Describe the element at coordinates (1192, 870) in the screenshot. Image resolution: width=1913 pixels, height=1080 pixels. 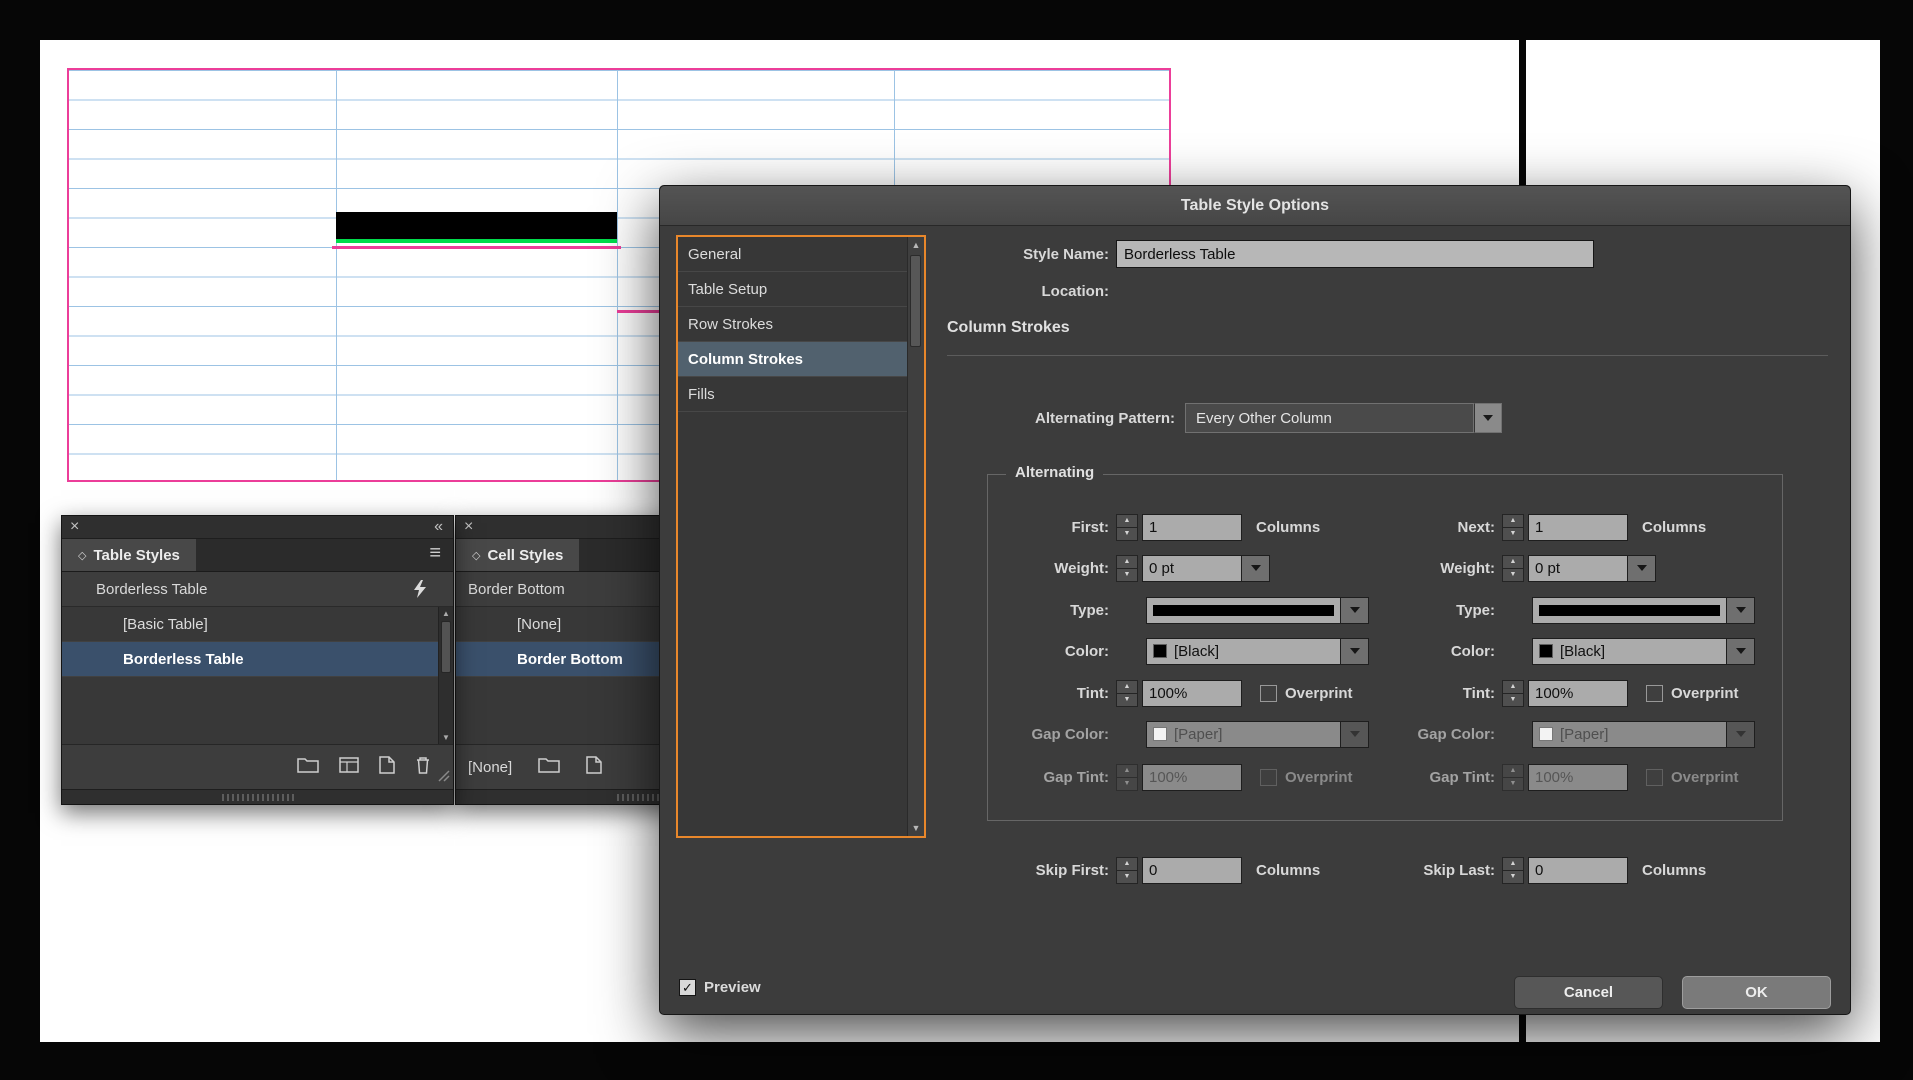
I see `skip-first-field` at that location.